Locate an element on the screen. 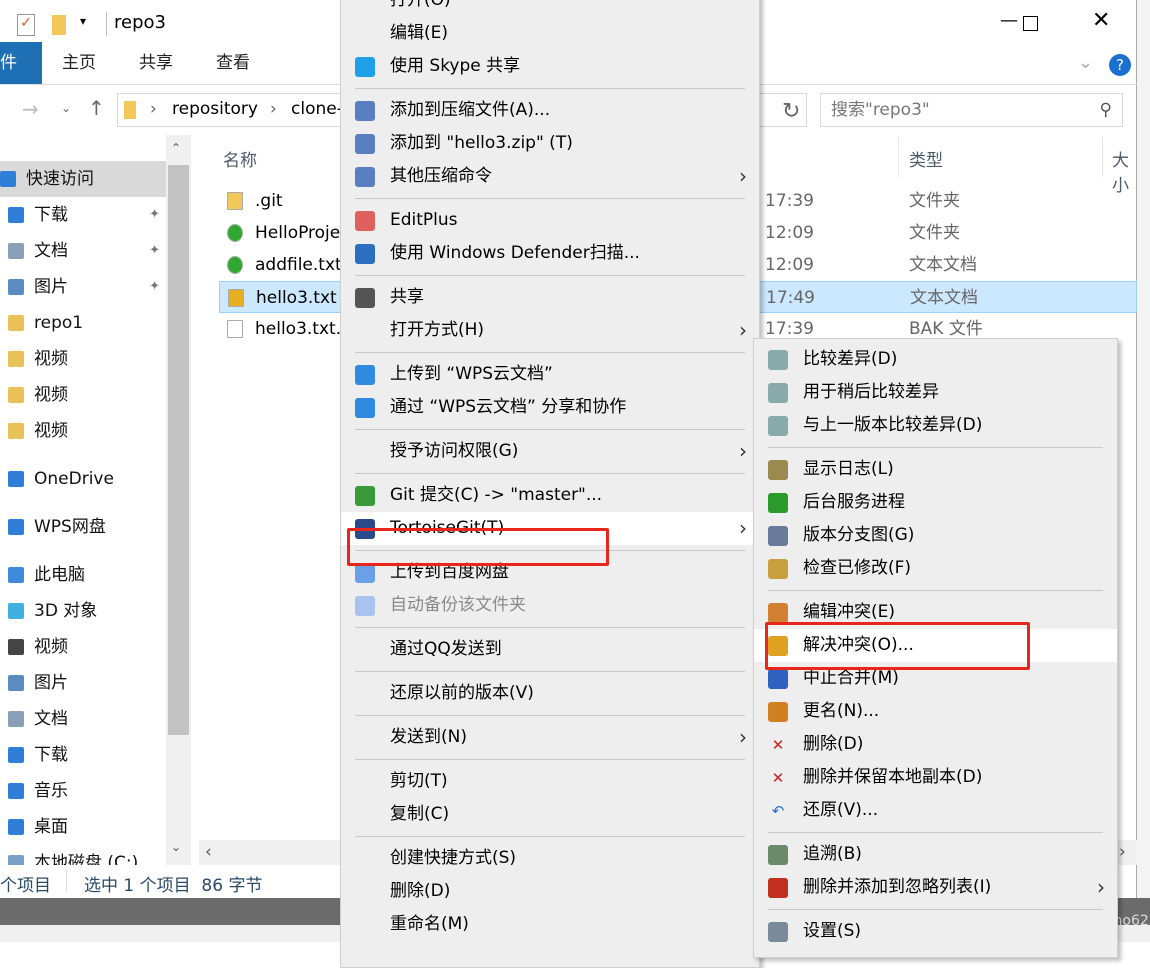 The height and width of the screenshot is (968, 1150). nav-item: 本地磁盘 (C:) is located at coordinates (83, 855).